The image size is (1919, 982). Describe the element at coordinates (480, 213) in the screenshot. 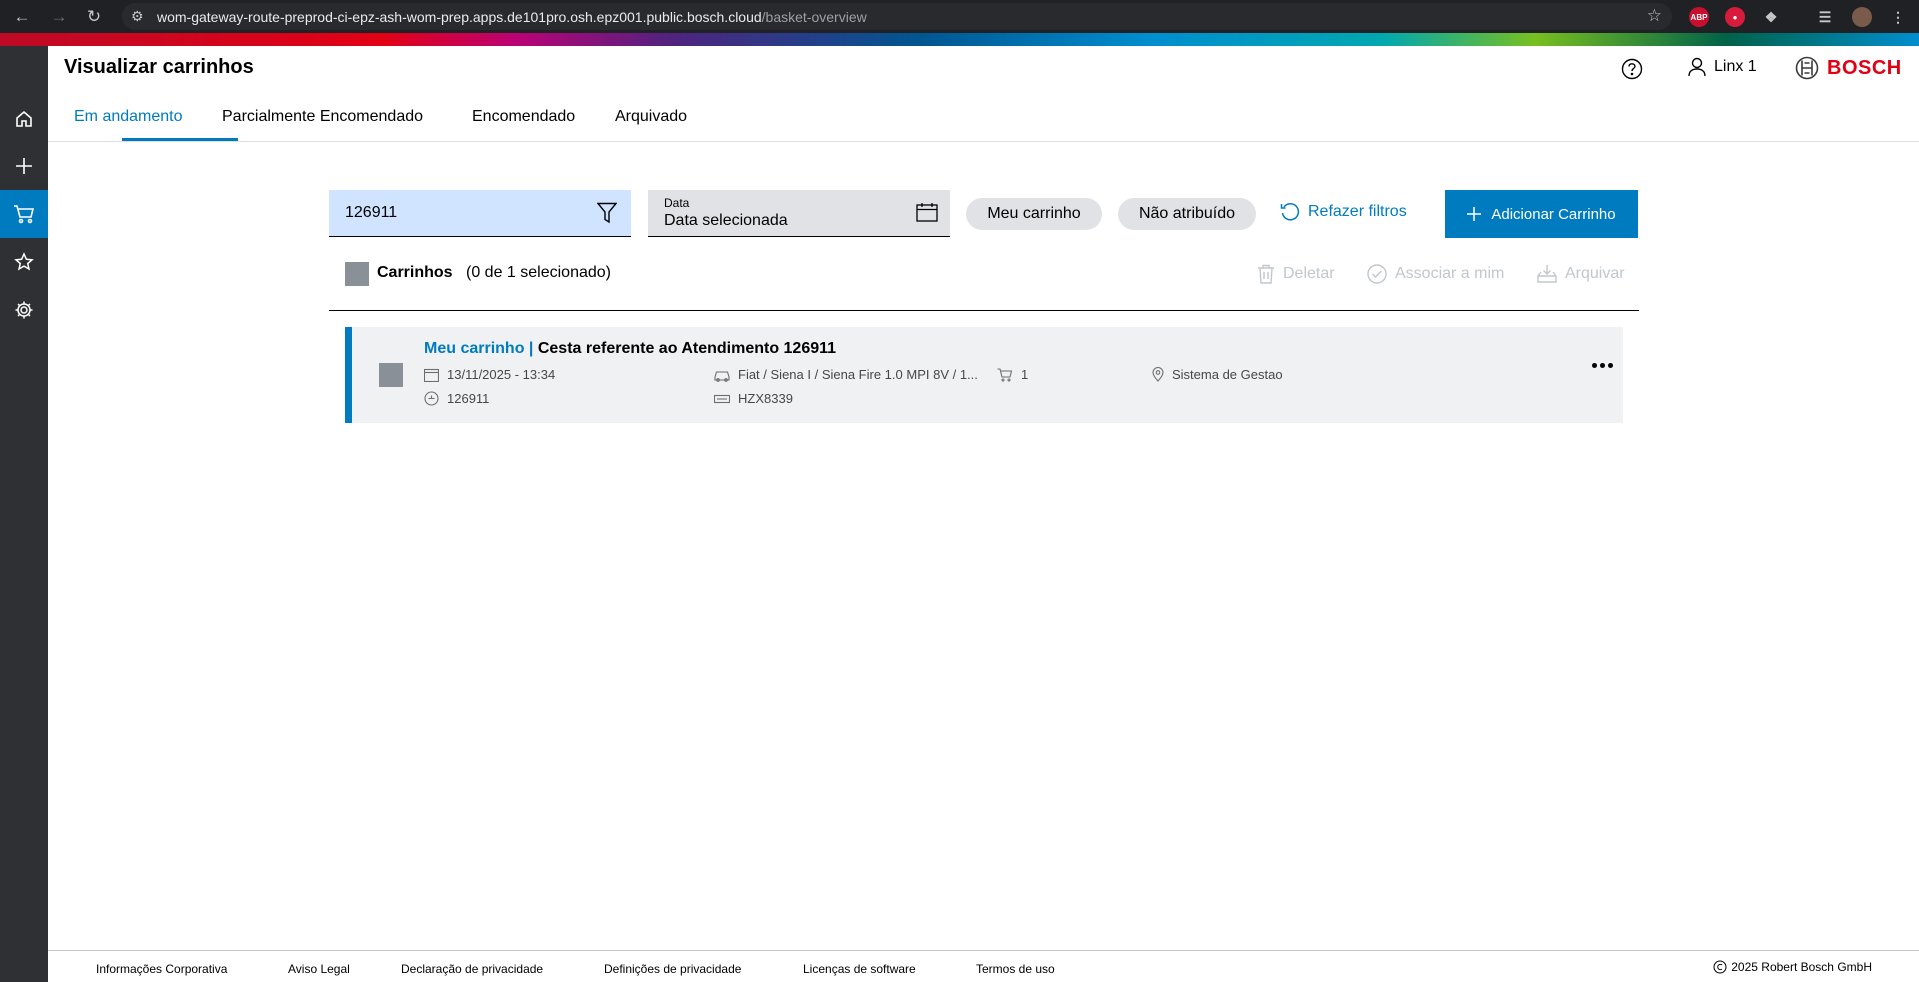

I see `search-input: 126911` at that location.